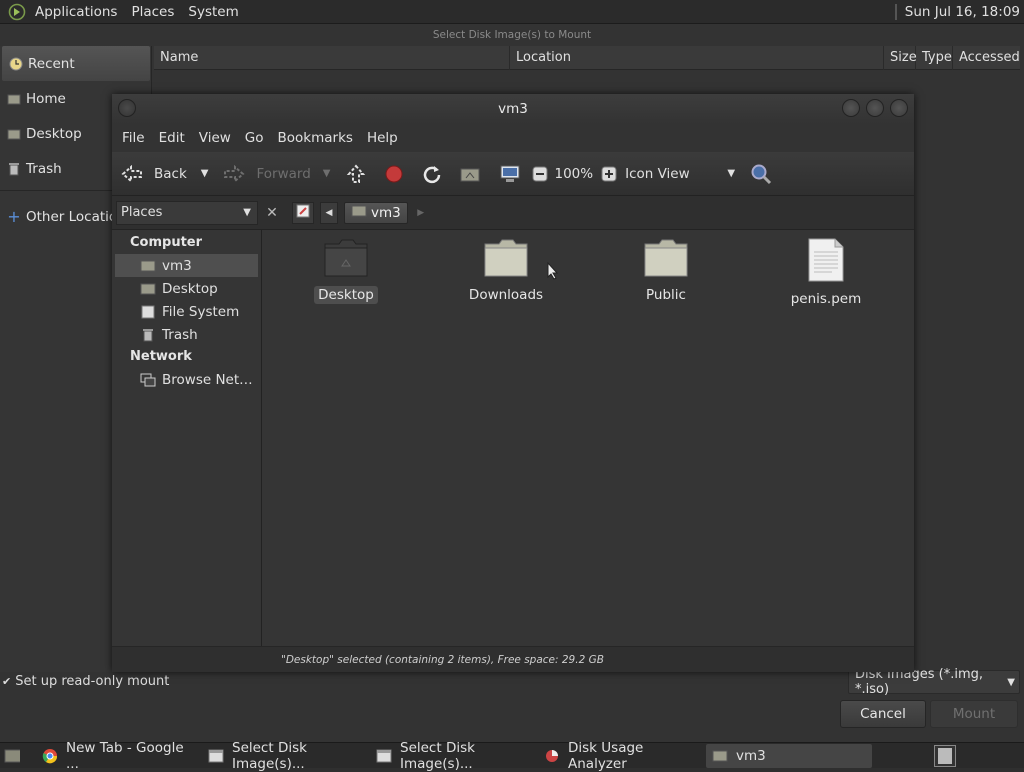  I want to click on menu-view: View, so click(215, 138).